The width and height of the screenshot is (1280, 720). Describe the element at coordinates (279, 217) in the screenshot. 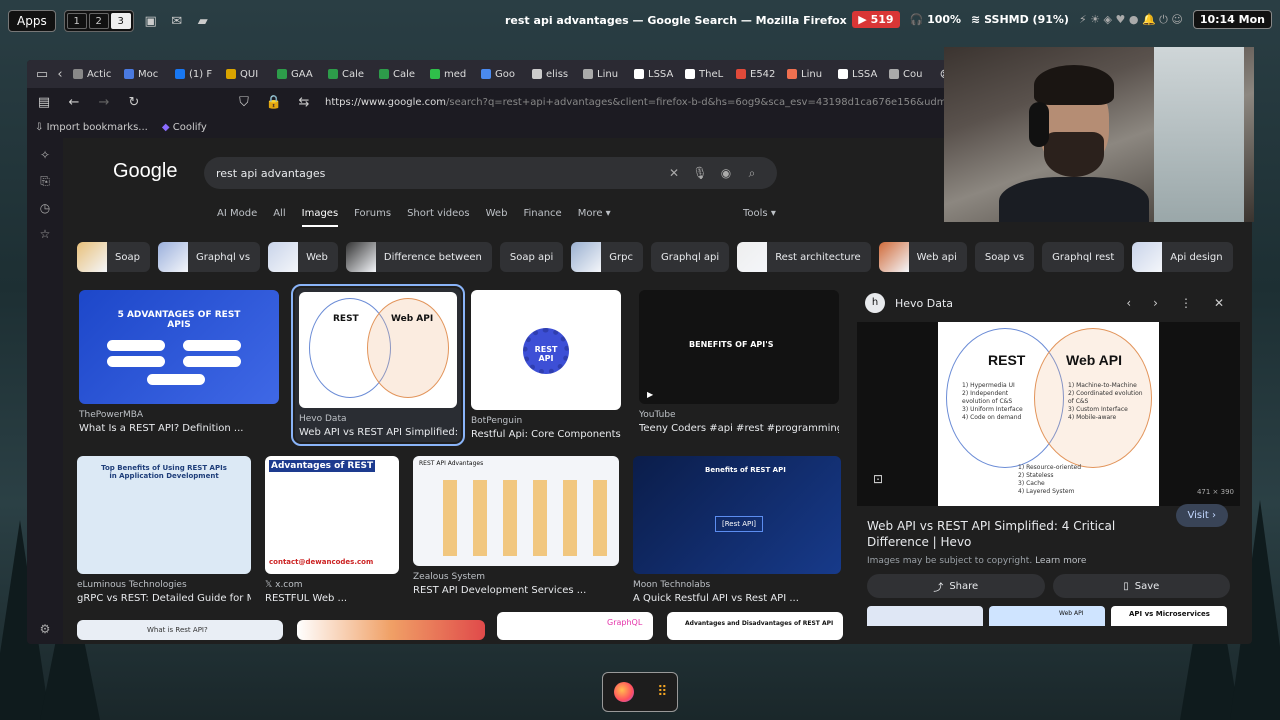

I see `tab-all: All` at that location.